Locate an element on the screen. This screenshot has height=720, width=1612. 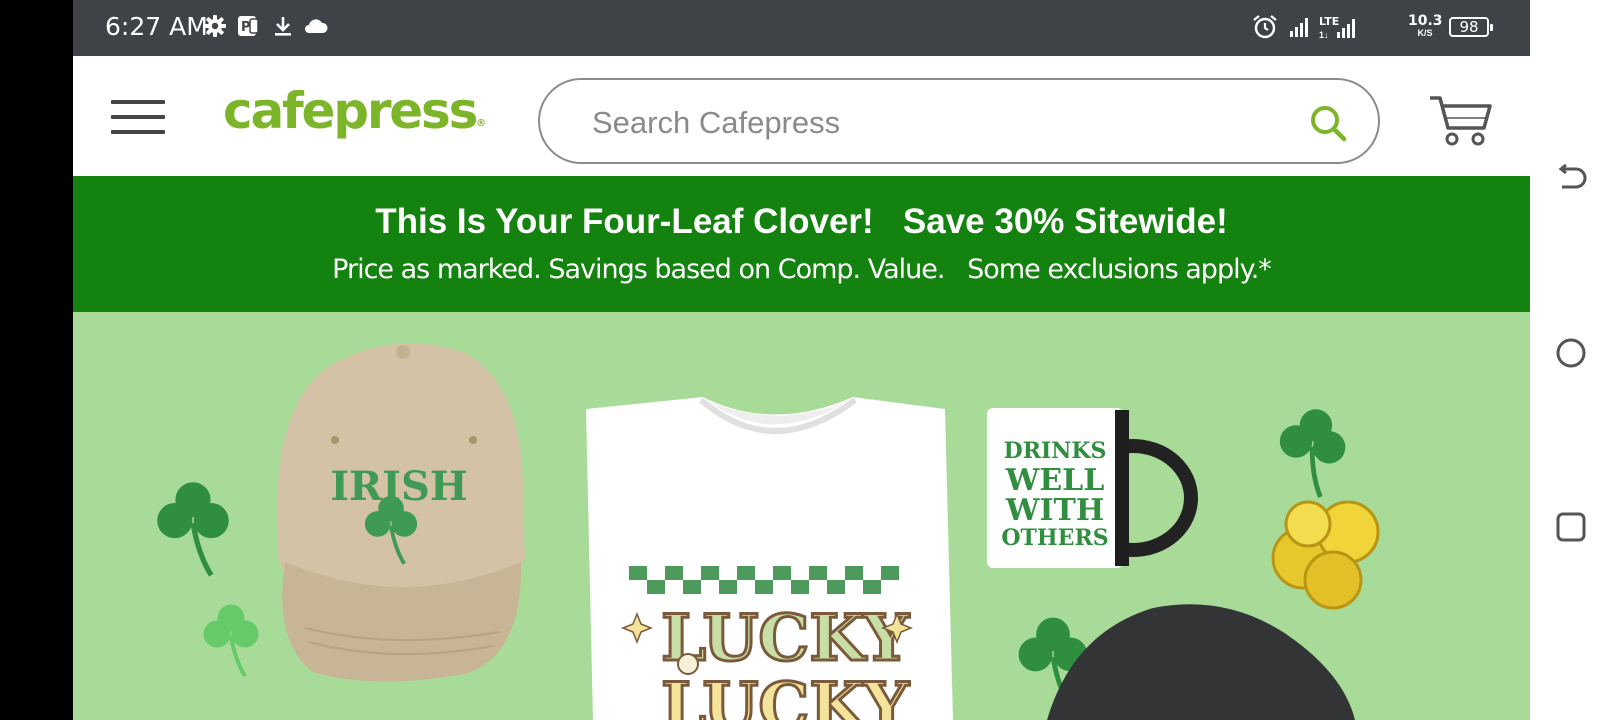
alarm-icon is located at coordinates (1265, 29).